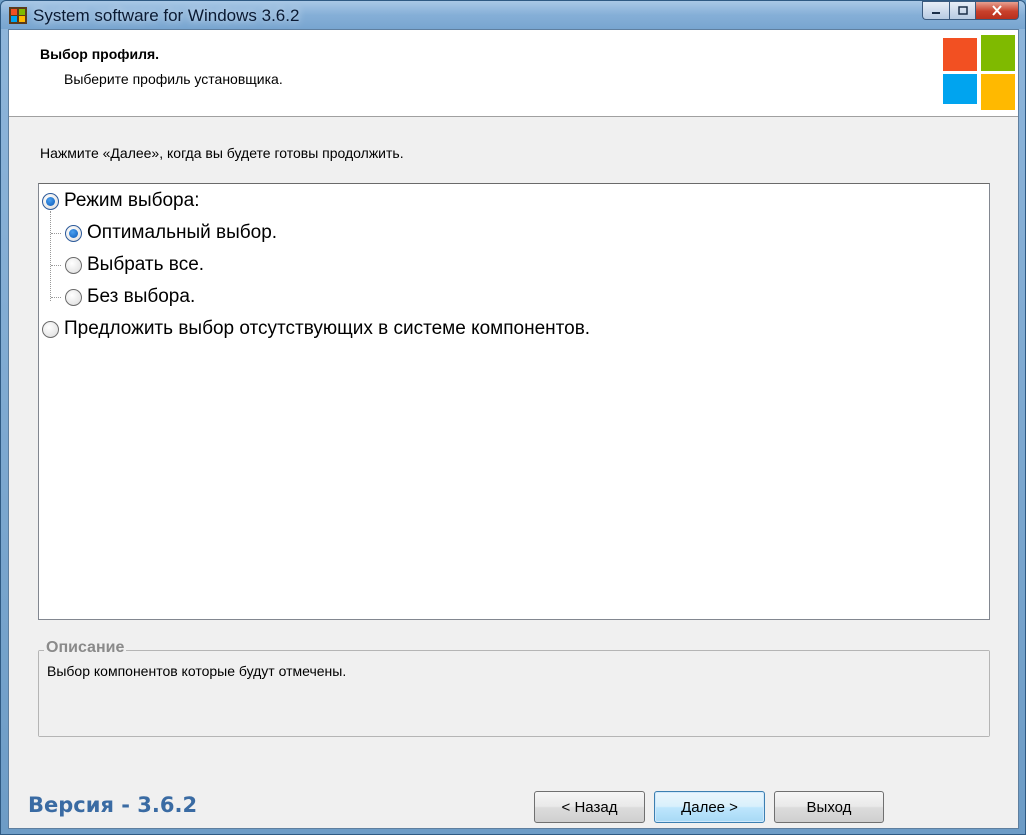  What do you see at coordinates (85, 648) in the screenshot?
I see `description-legend: Описание` at bounding box center [85, 648].